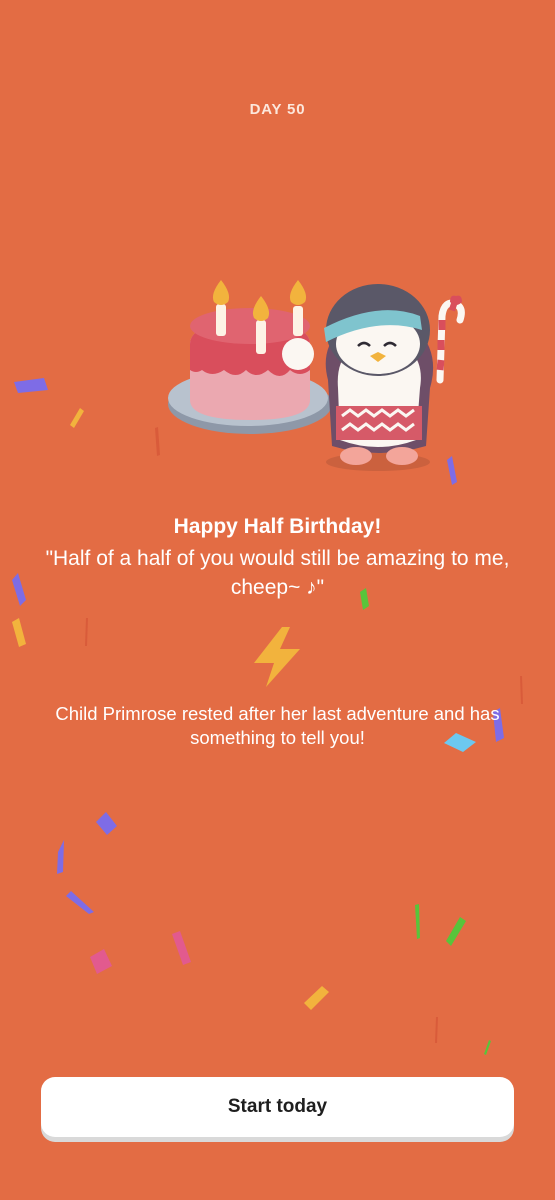 This screenshot has height=1200, width=555. Describe the element at coordinates (277, 1107) in the screenshot. I see `start-today-button: Start today` at that location.